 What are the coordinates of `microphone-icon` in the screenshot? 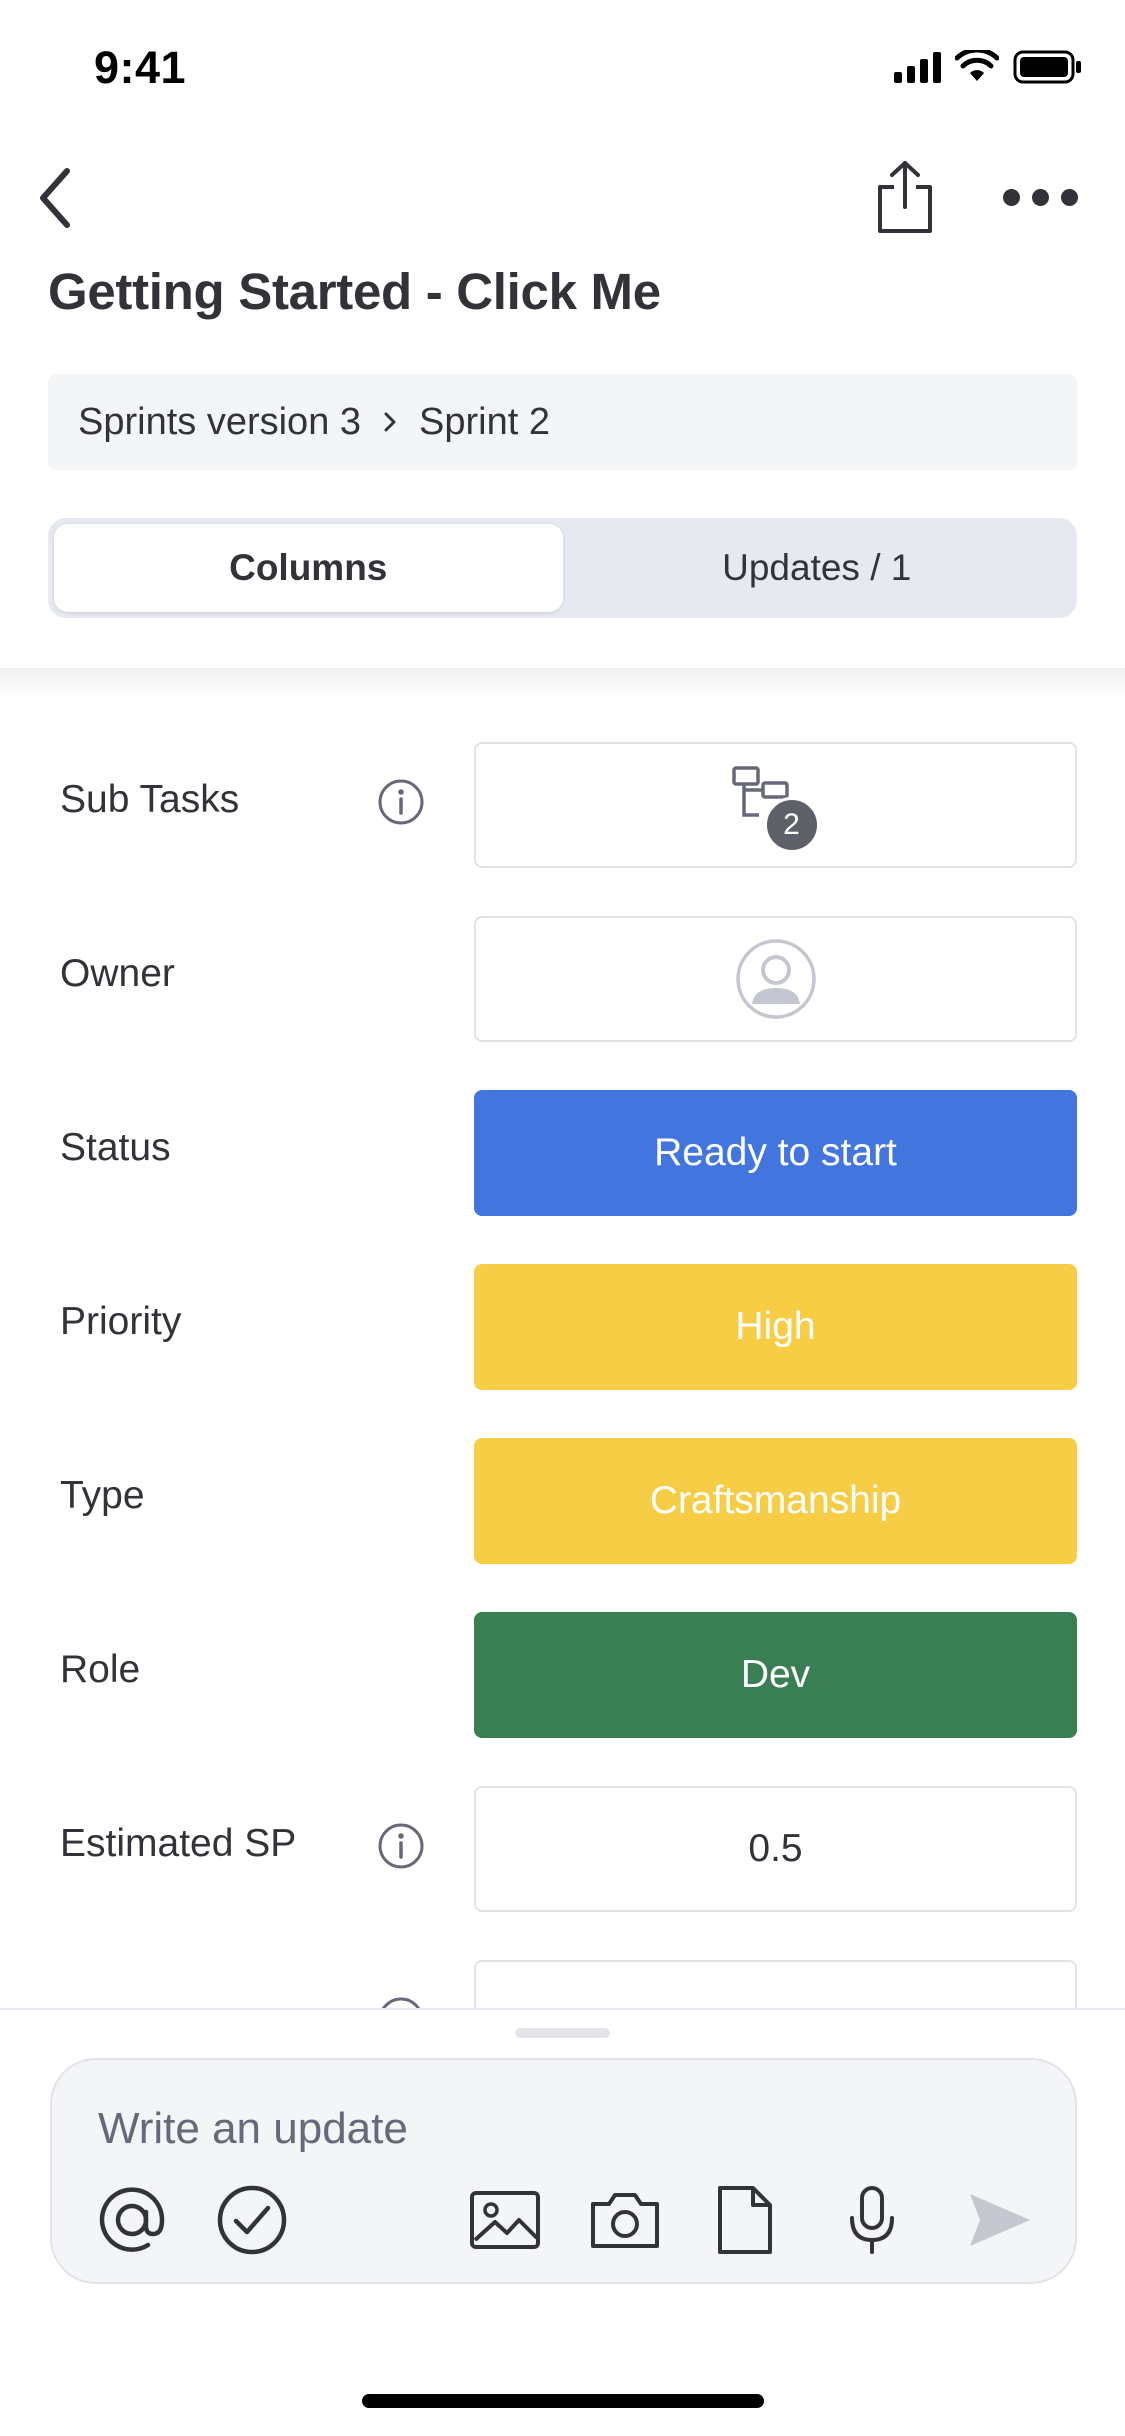 It's located at (872, 2220).